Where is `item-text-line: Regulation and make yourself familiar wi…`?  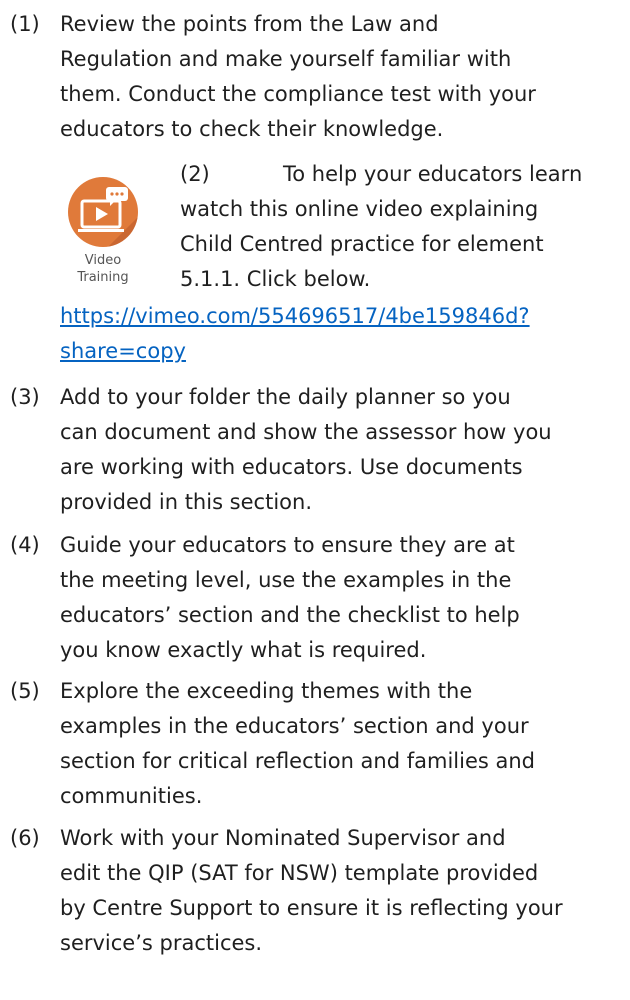 item-text-line: Regulation and make yourself familiar wi… is located at coordinates (286, 59).